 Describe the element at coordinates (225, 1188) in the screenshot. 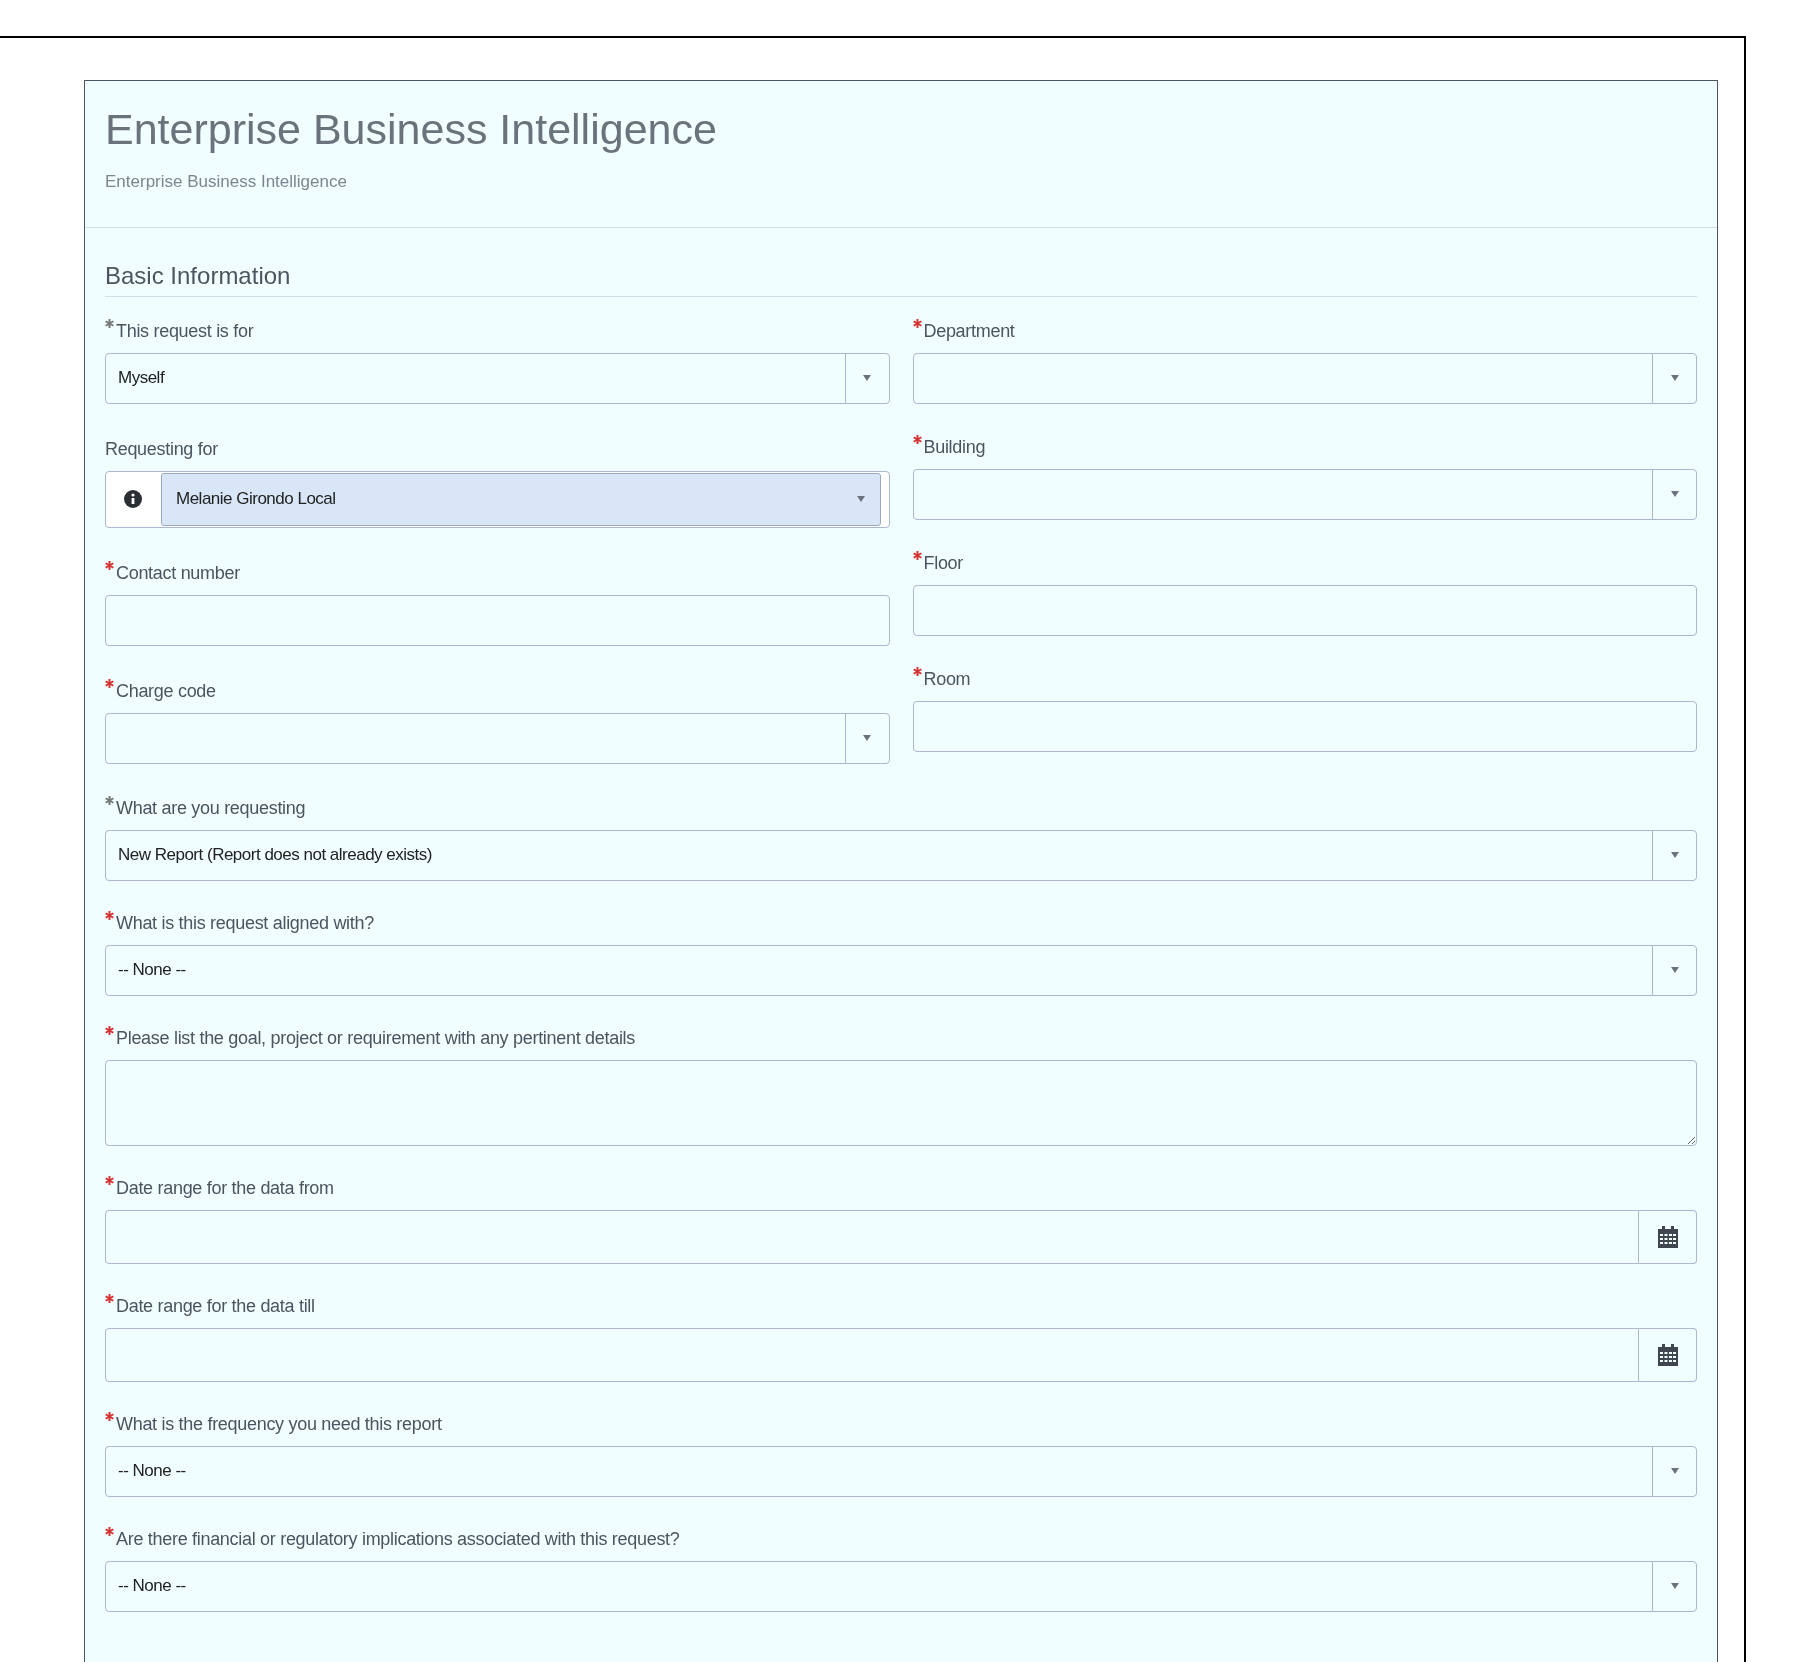

I see `field-label: Date range for the data from` at that location.